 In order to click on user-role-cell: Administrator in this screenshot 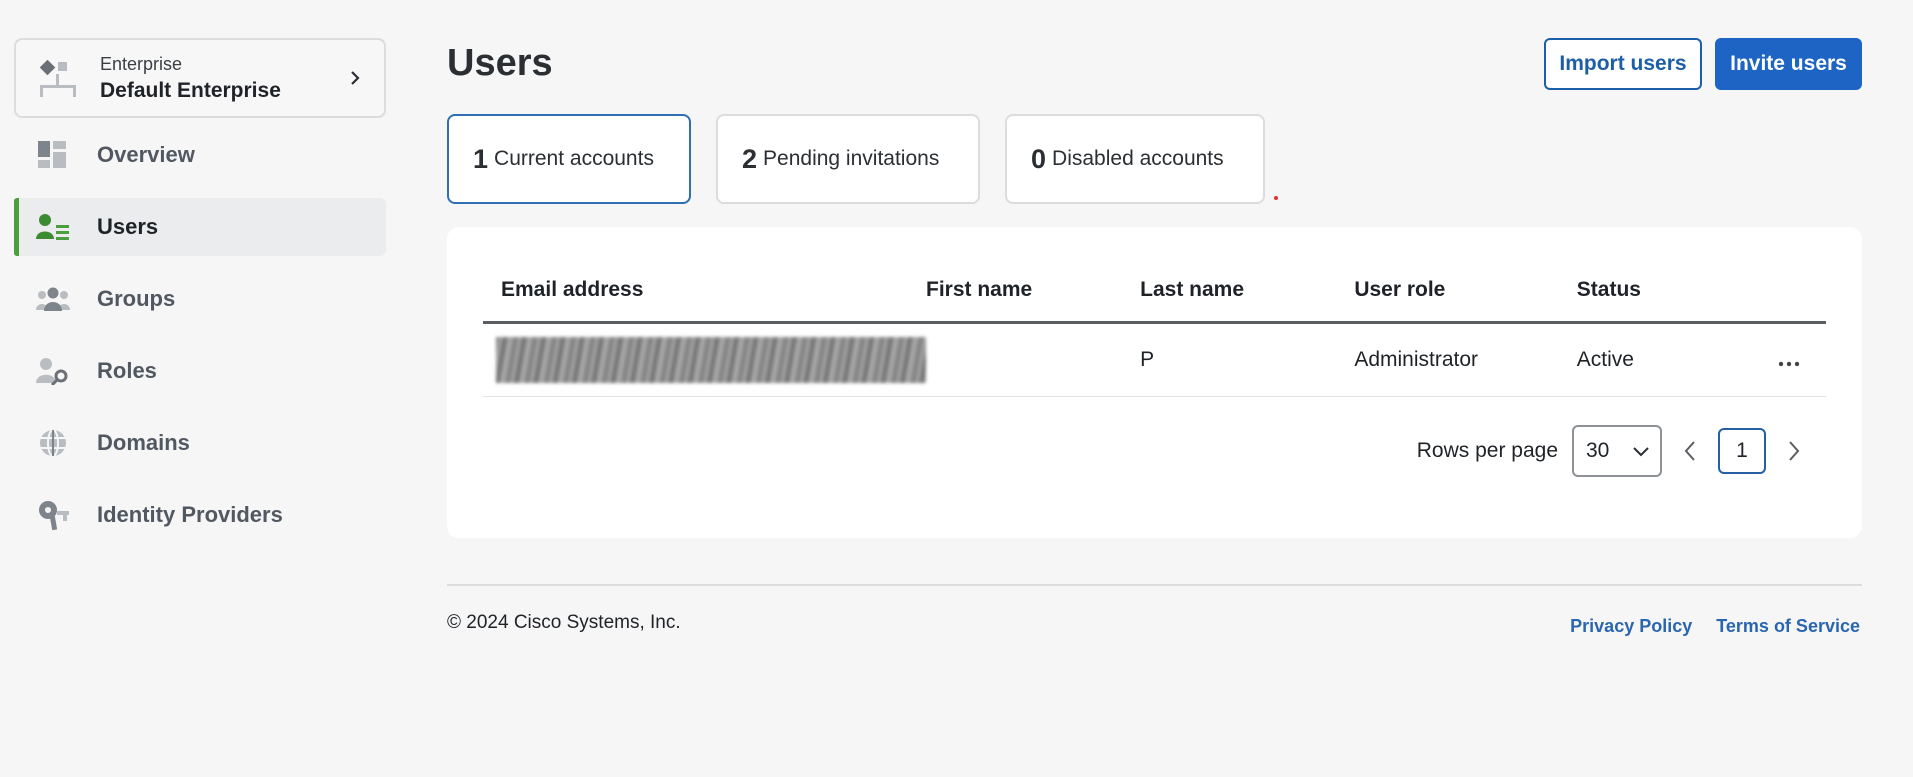, I will do `click(1465, 359)`.